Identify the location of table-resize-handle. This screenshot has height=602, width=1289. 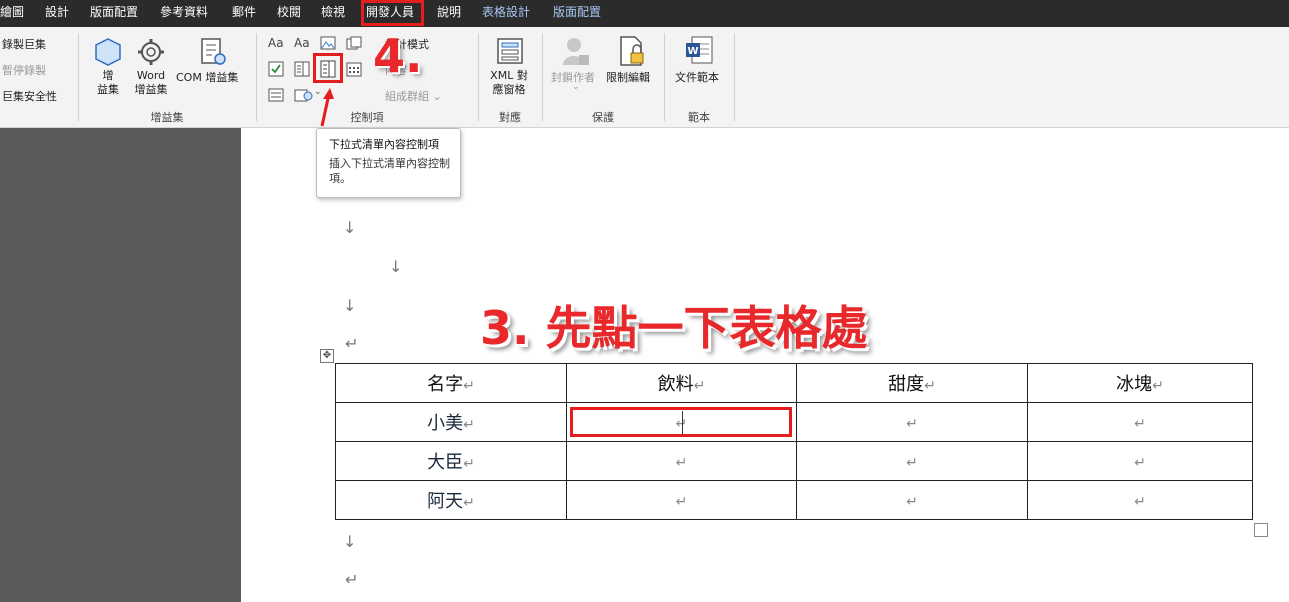
(1261, 530).